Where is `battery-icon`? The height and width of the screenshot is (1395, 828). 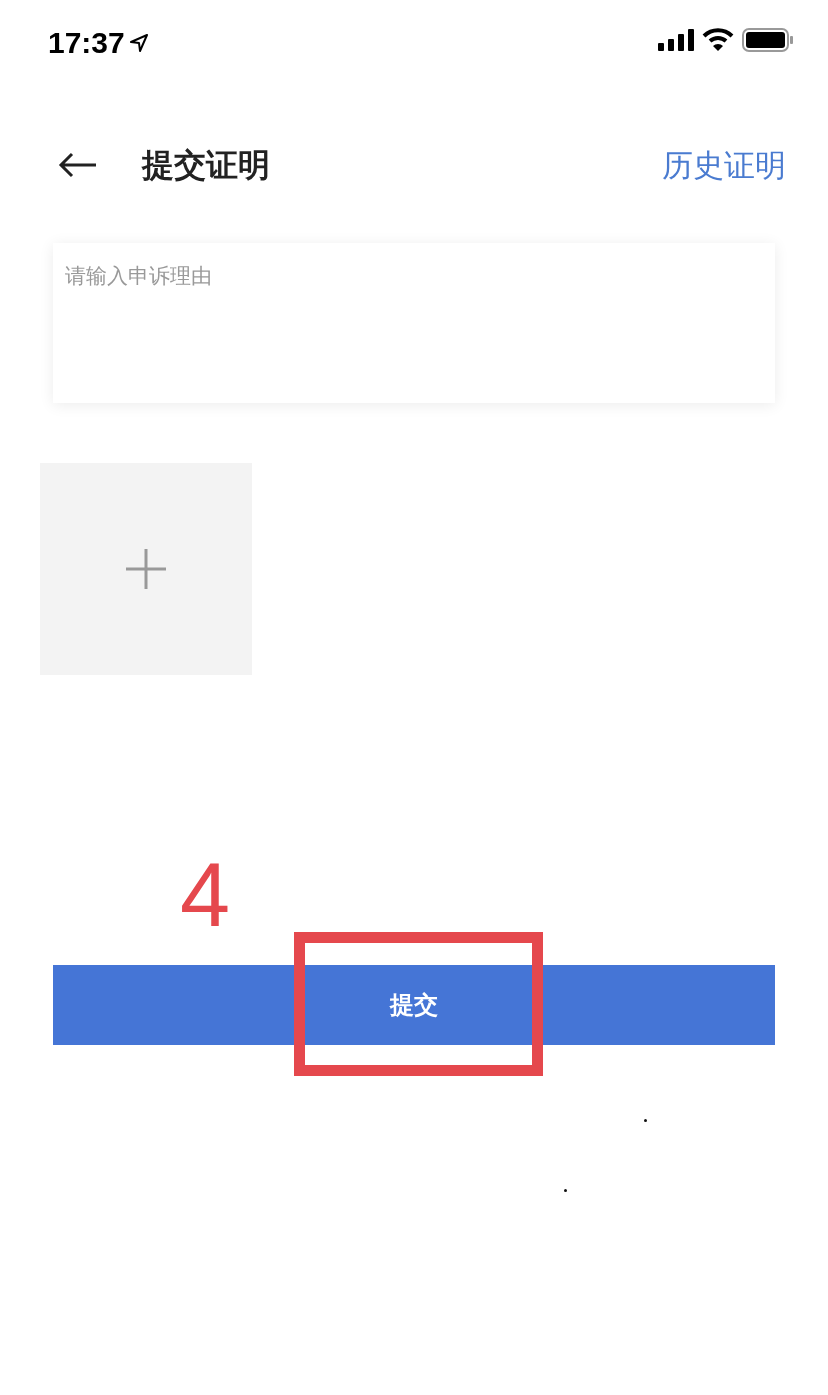 battery-icon is located at coordinates (768, 40).